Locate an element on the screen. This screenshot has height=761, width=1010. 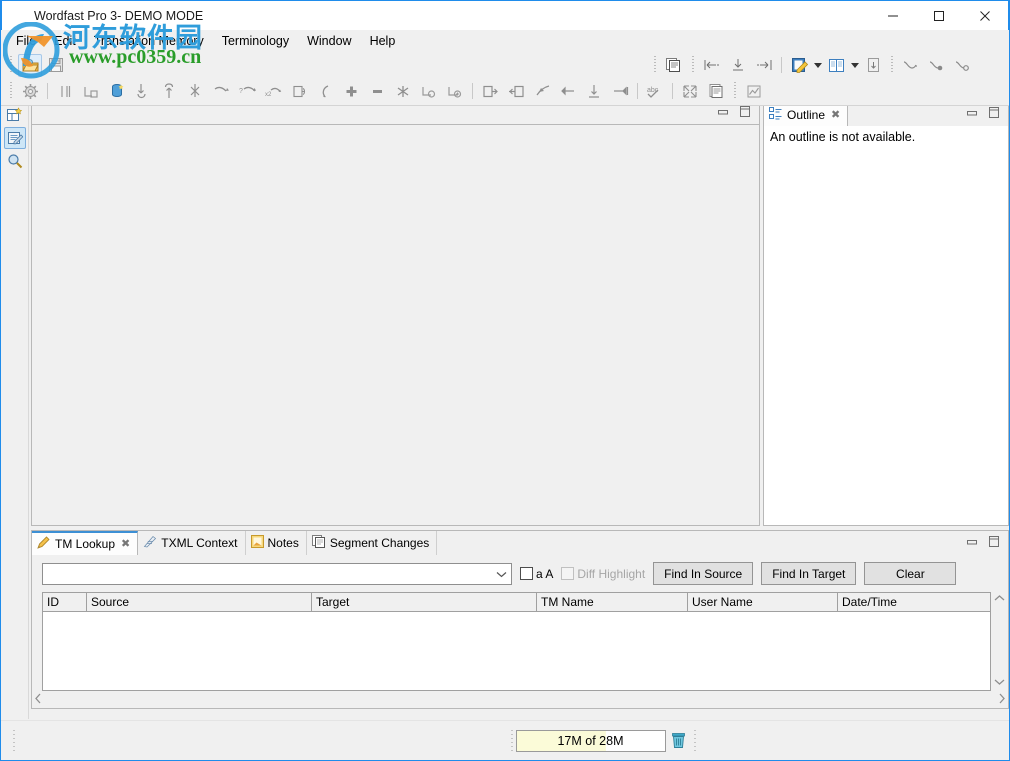
quick-tag-button is located at coordinates (542, 91).